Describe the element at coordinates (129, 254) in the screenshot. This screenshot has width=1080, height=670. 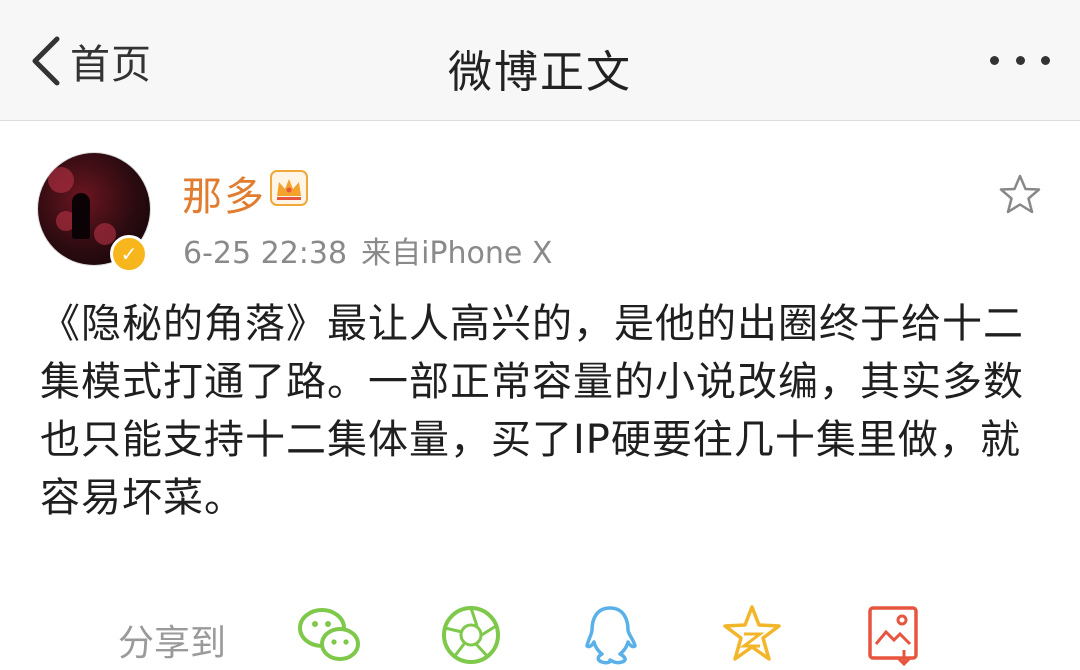
I see `verified-badge-icon: ✓` at that location.